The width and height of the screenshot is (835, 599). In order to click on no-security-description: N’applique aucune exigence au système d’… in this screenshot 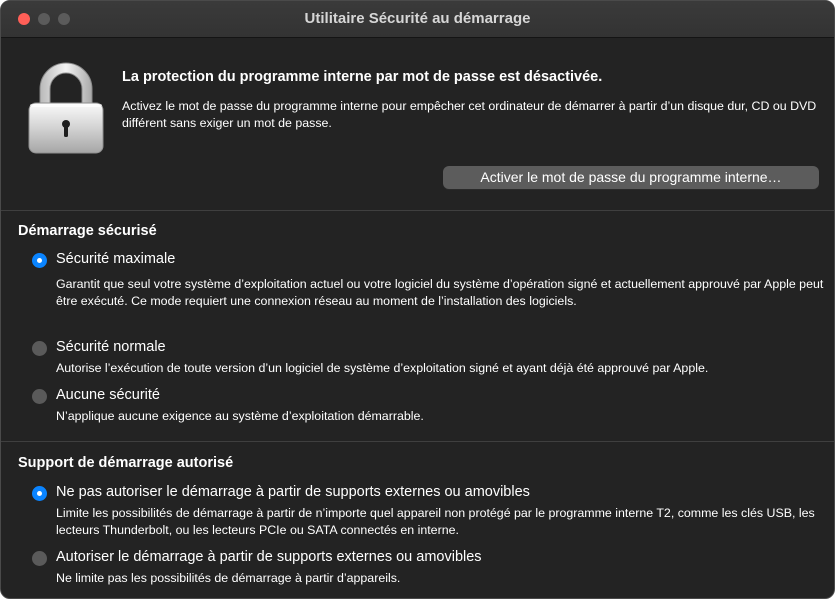, I will do `click(240, 416)`.